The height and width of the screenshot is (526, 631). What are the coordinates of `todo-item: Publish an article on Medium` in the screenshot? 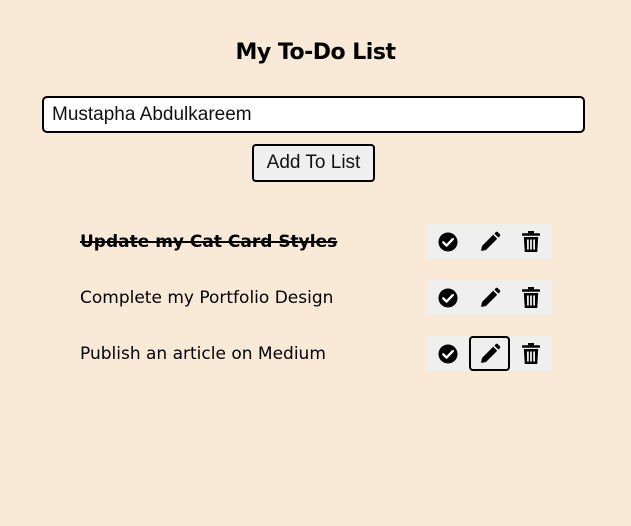 It's located at (316, 363).